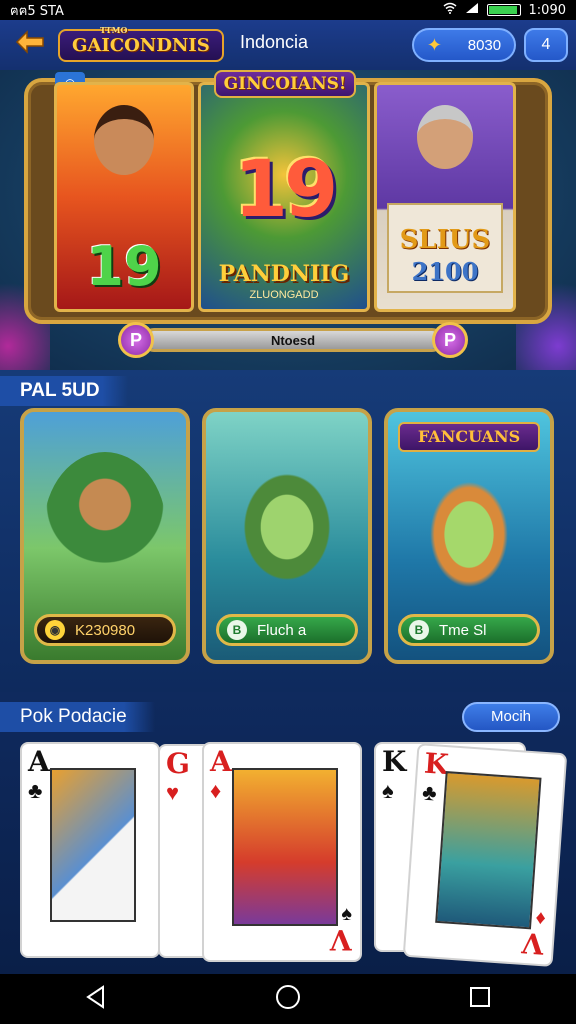 This screenshot has height=1024, width=576. I want to click on playing-card: A ♣, so click(90, 850).